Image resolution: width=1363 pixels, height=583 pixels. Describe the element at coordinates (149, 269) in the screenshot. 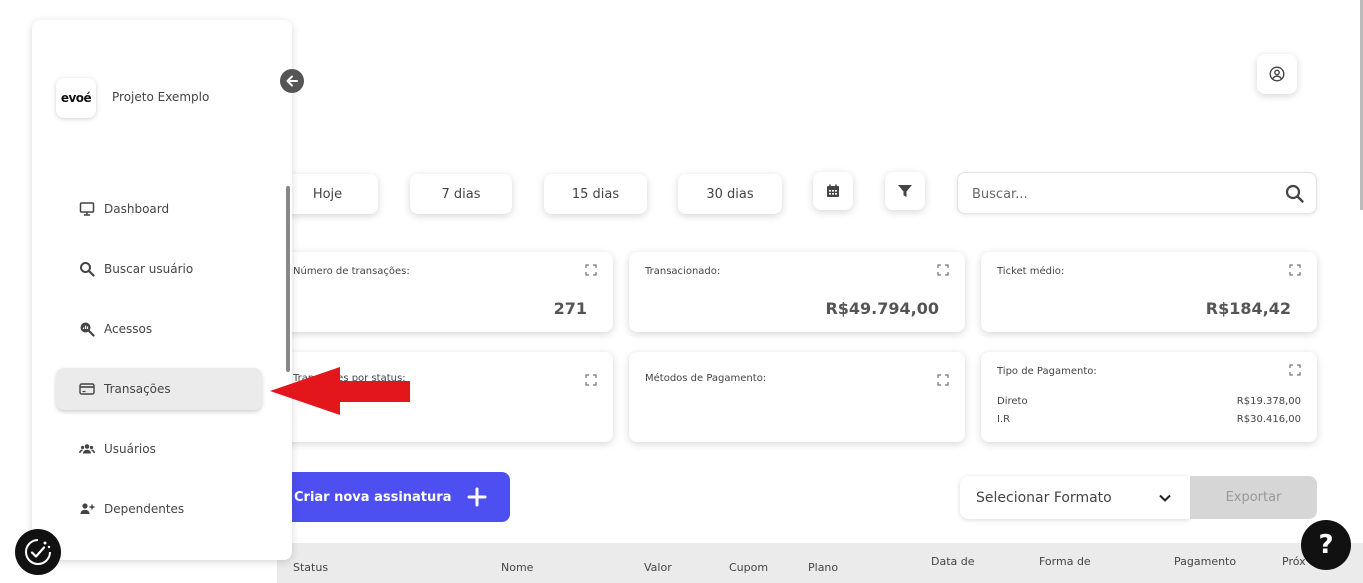

I see `sidebar-item-label: Buscar usuário` at that location.